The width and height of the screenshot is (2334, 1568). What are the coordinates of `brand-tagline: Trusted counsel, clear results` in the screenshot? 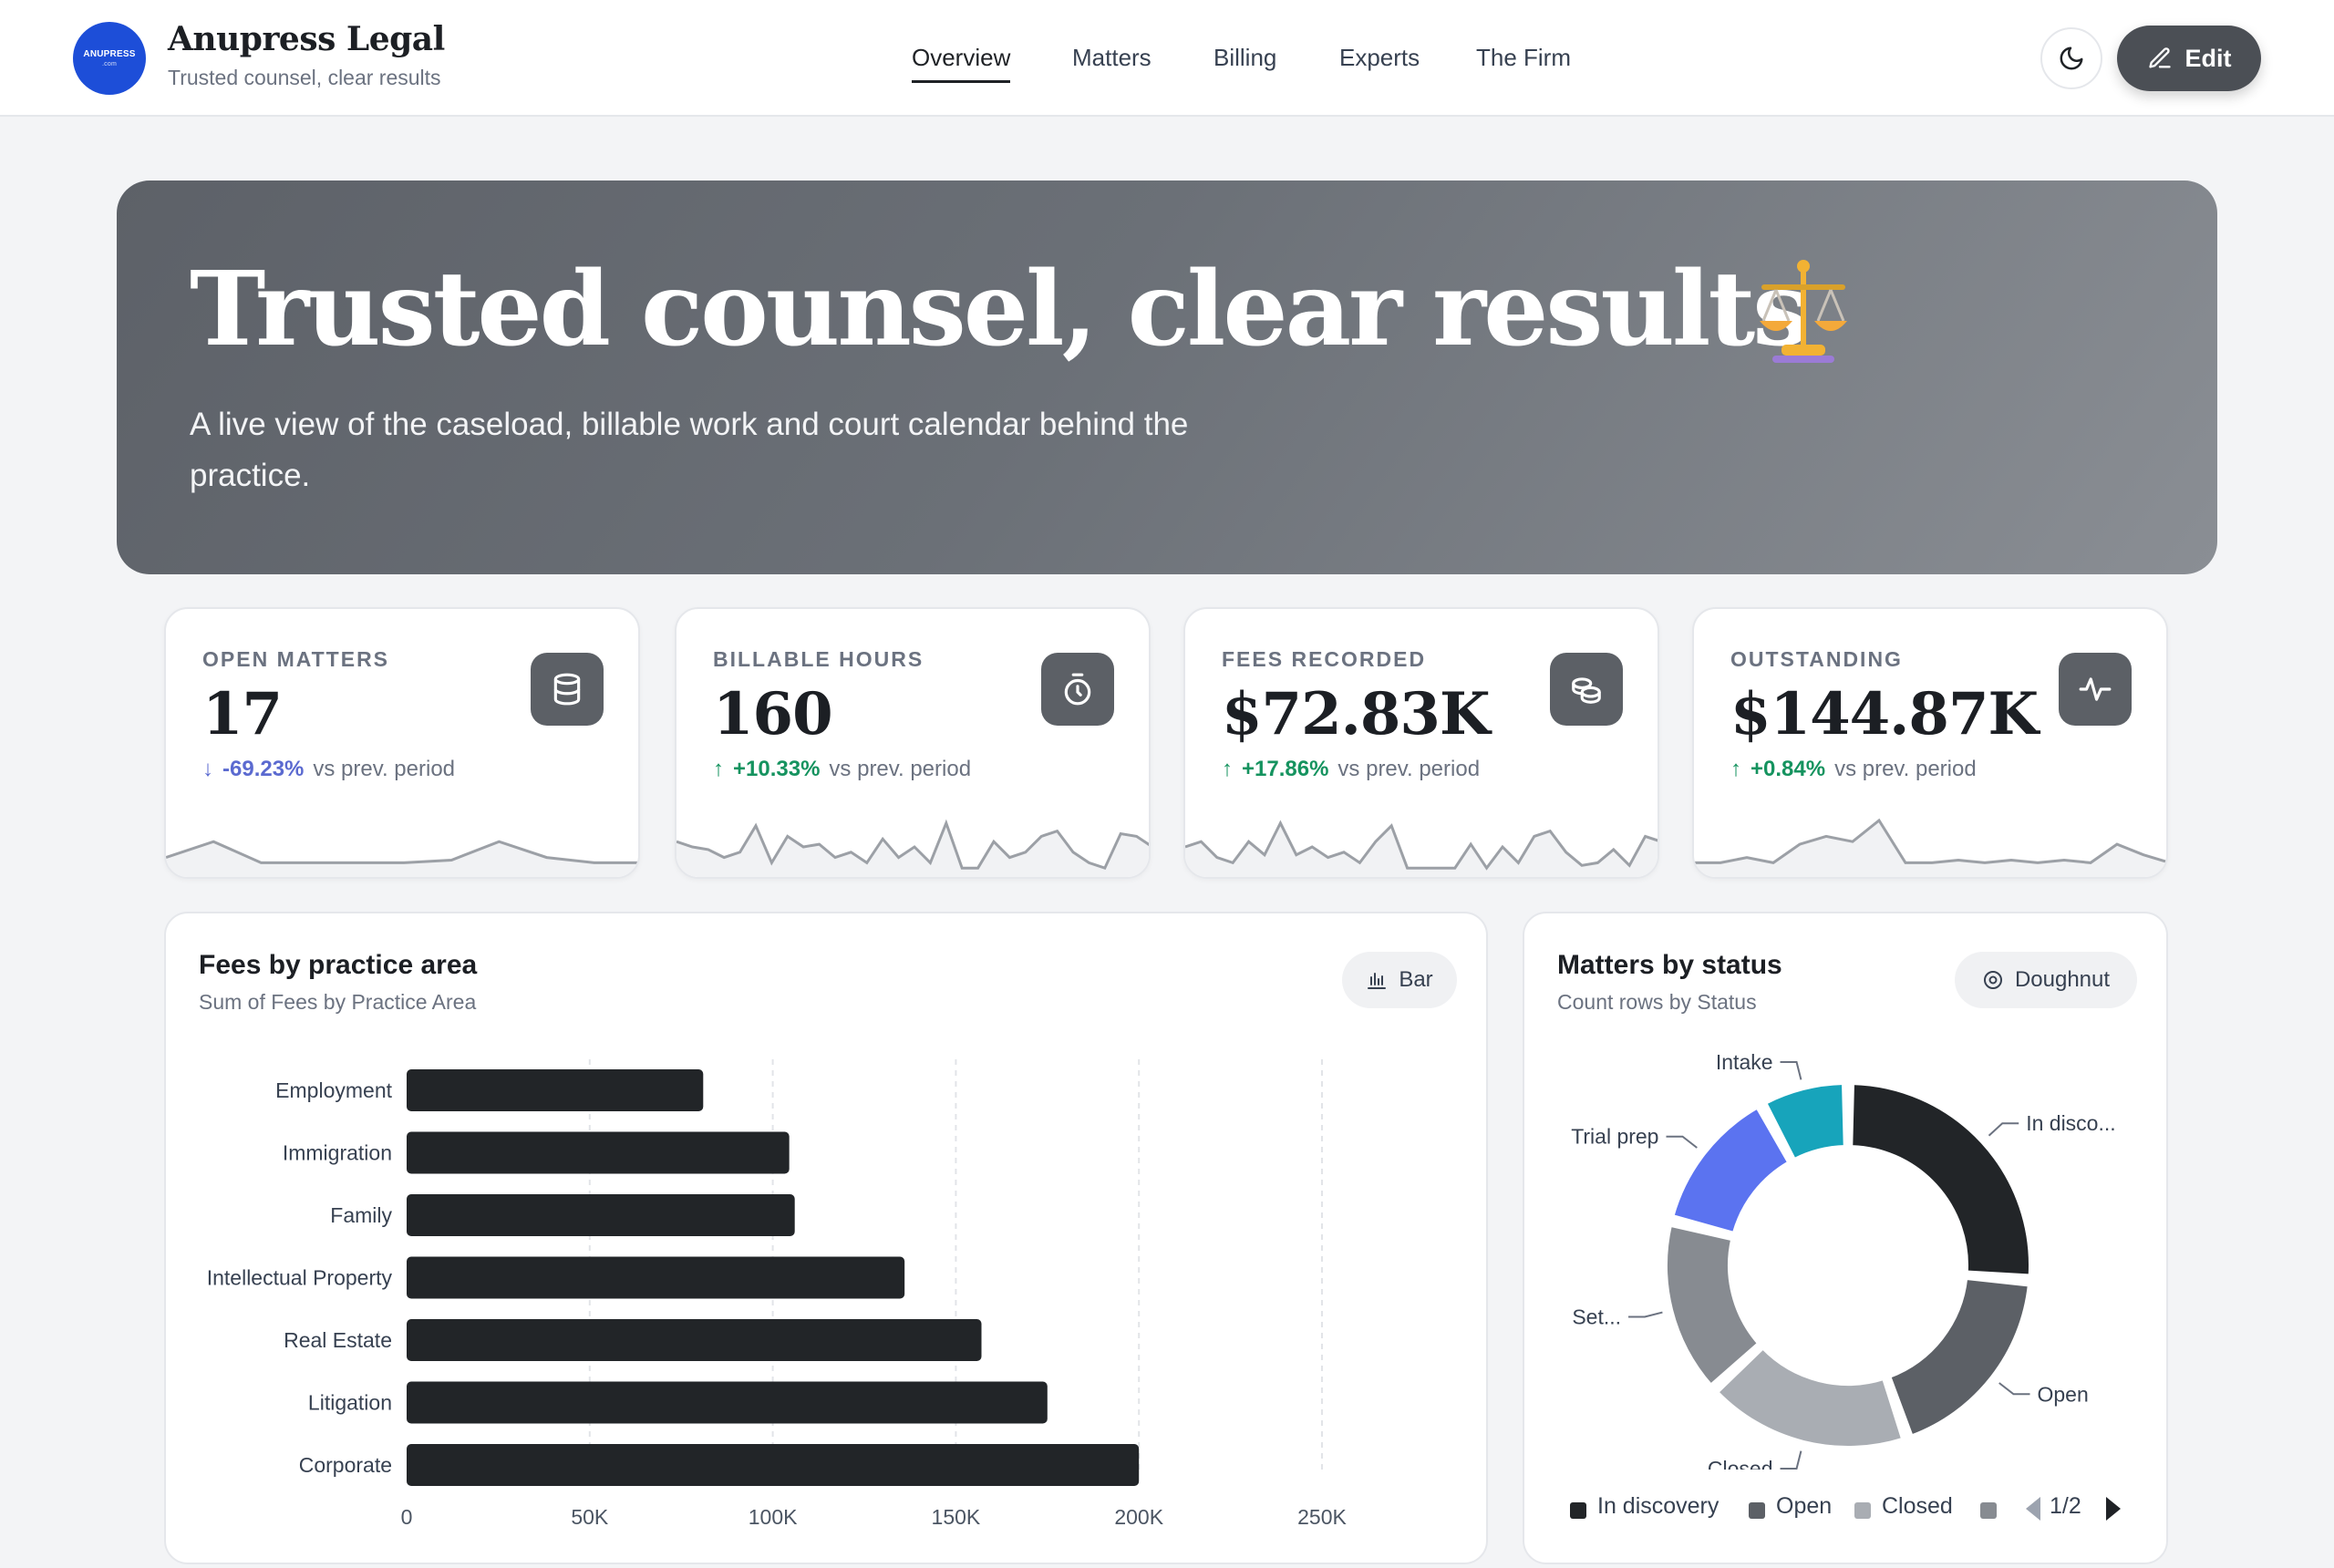 It's located at (304, 77).